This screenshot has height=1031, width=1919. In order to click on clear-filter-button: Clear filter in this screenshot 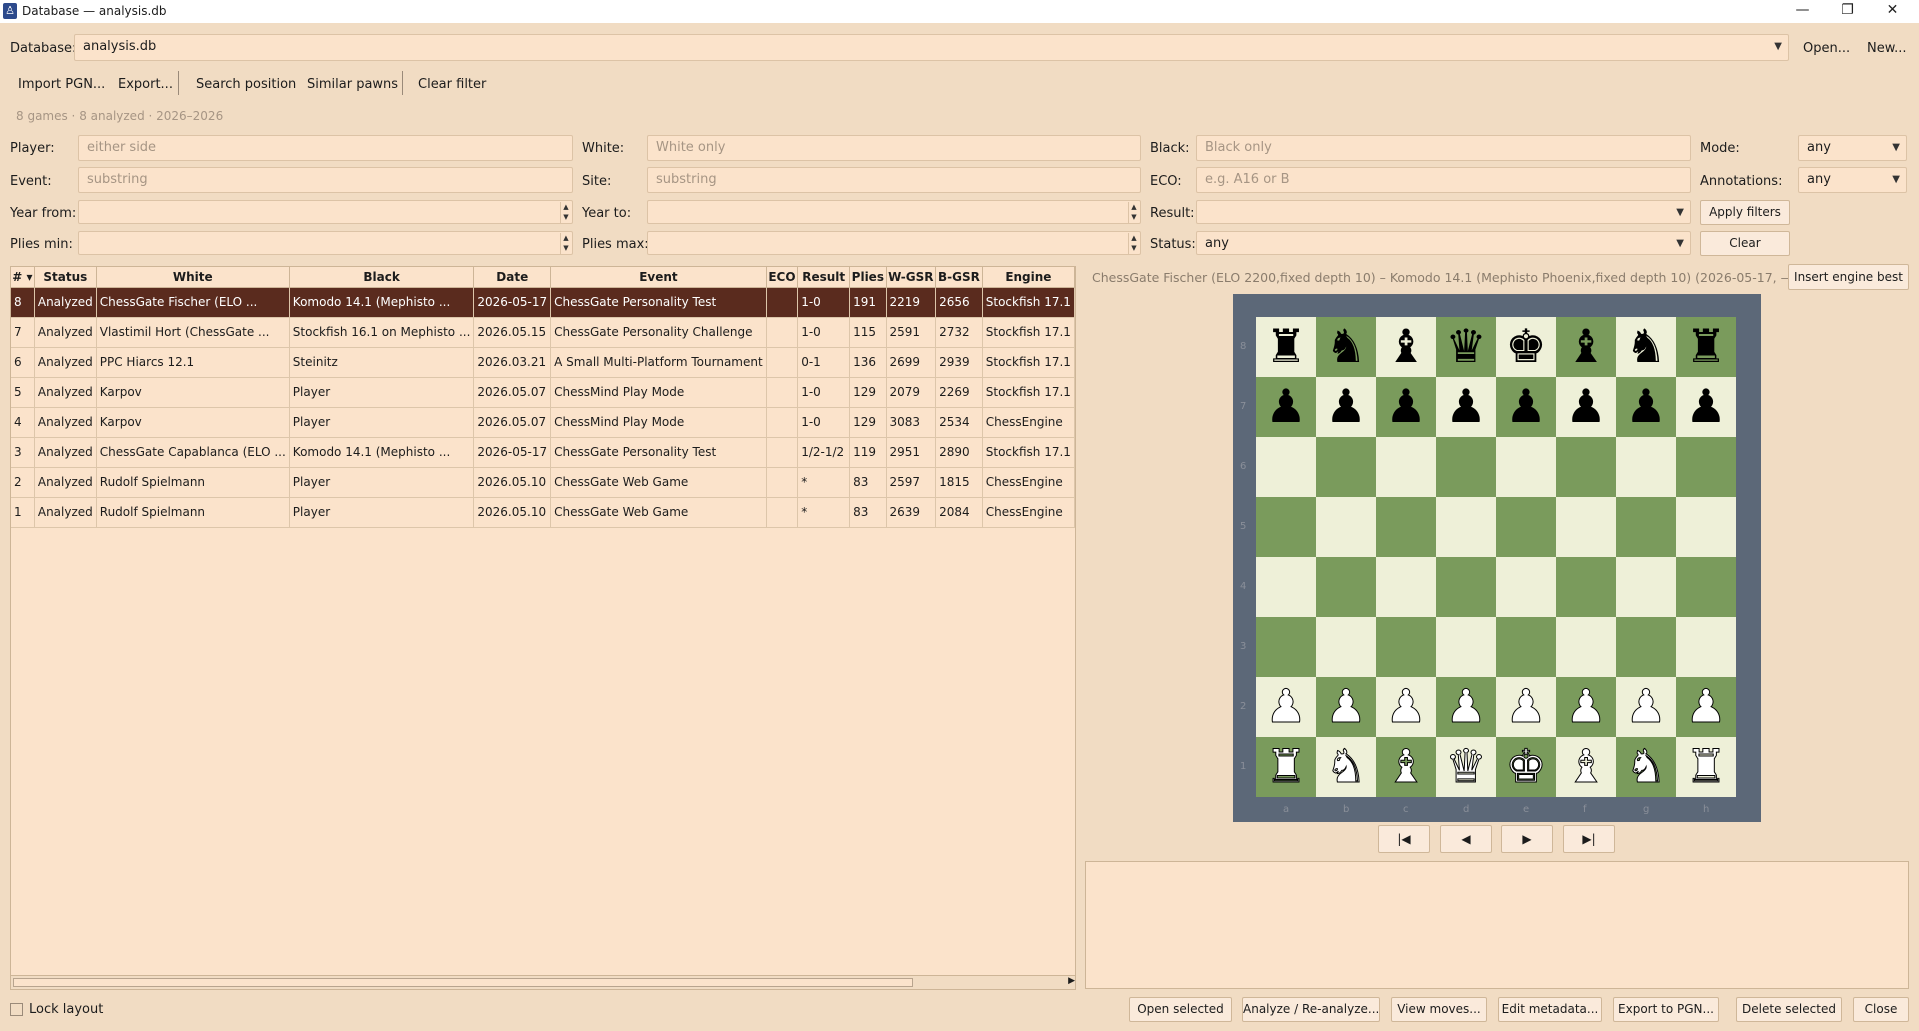, I will do `click(452, 84)`.